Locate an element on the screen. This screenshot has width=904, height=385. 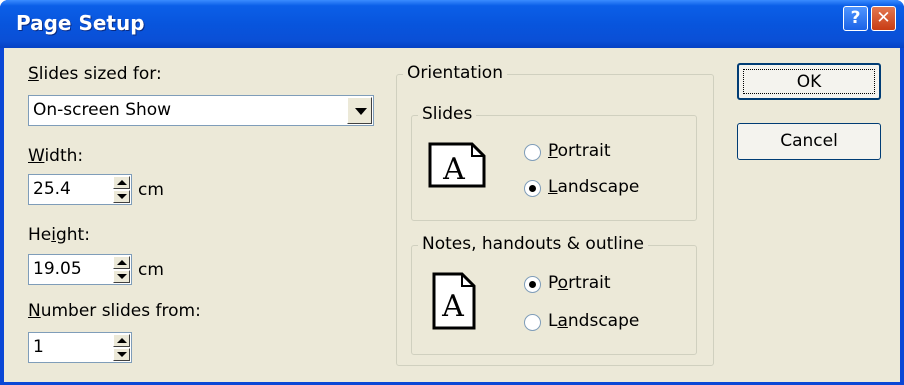
close-icon: ✕ is located at coordinates (883, 18).